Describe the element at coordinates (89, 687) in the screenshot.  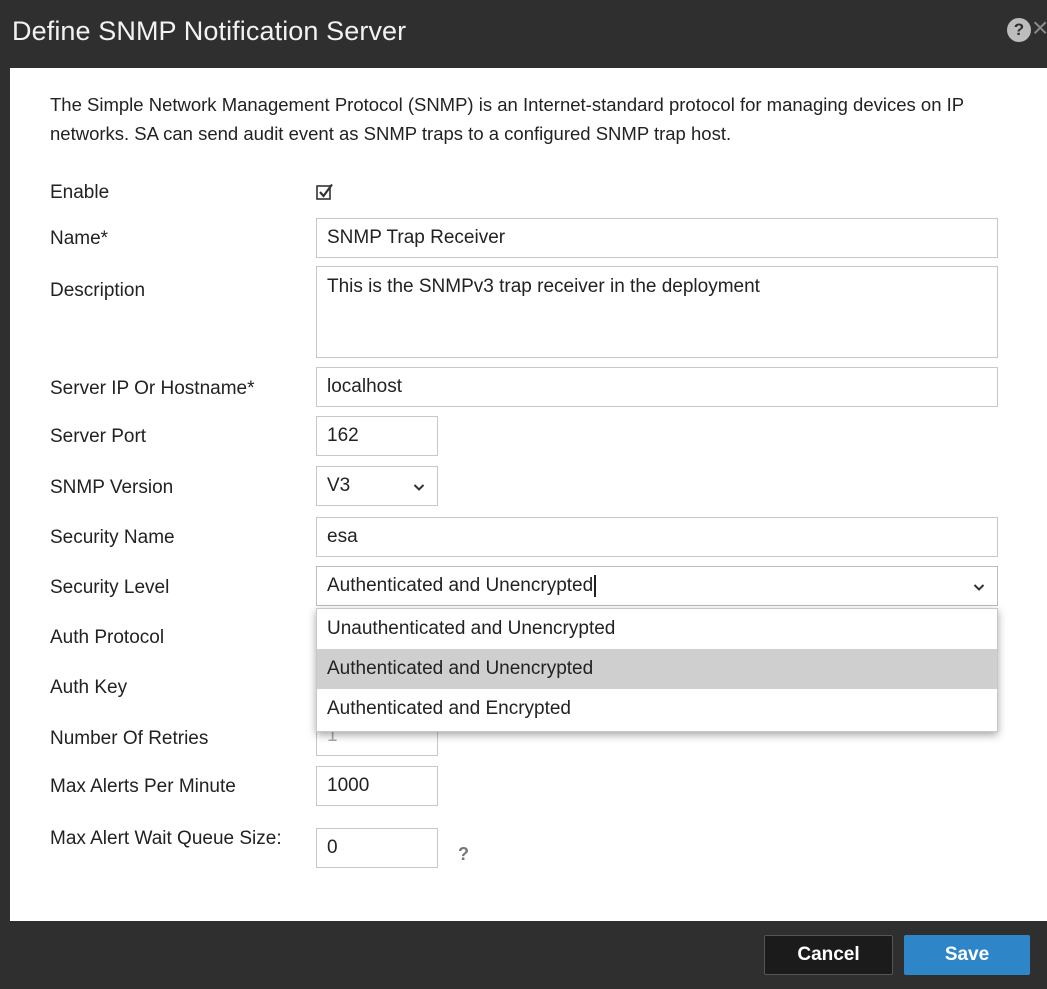
I see `auth-key-label: Auth Key` at that location.